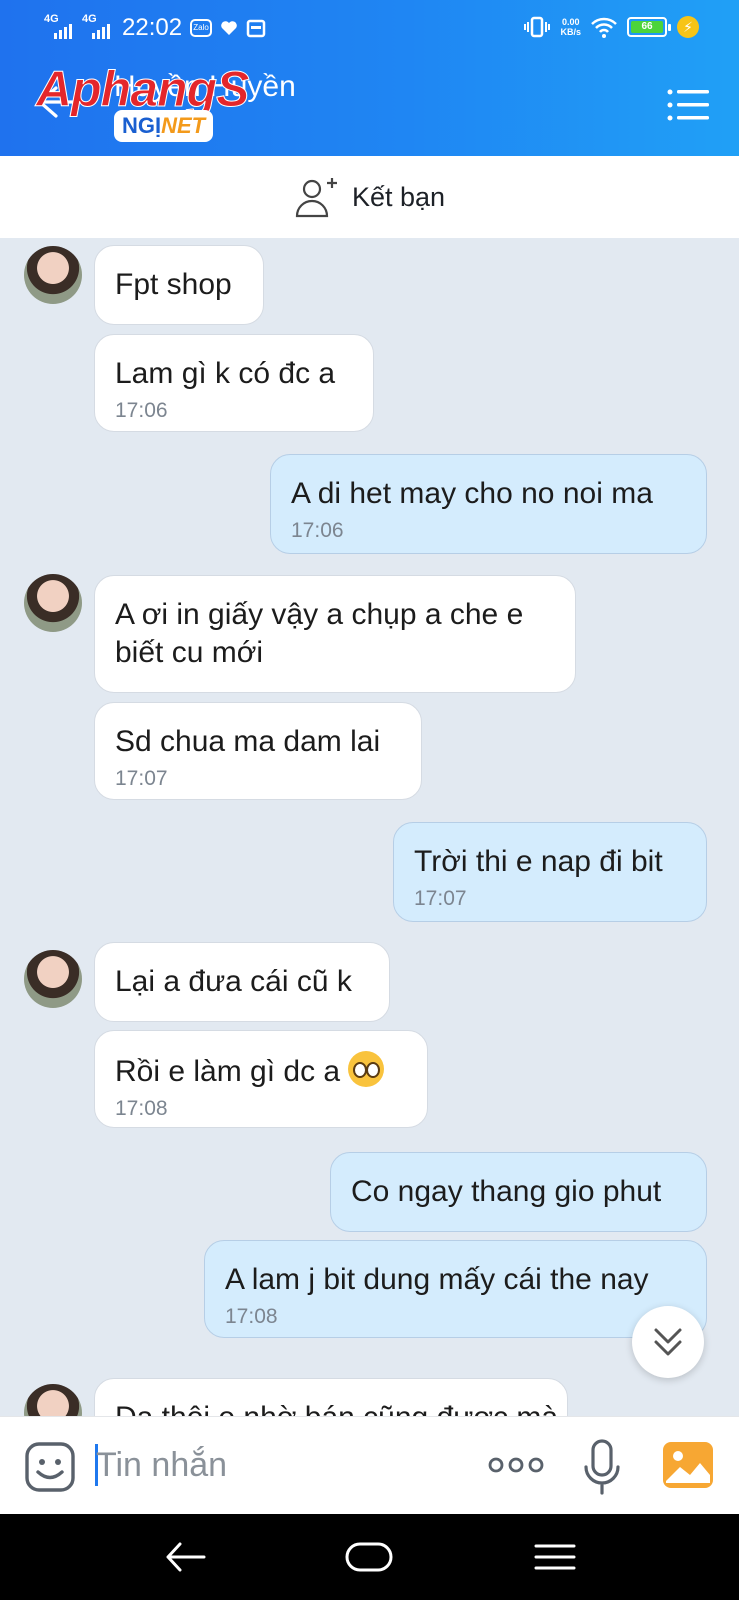  I want to click on network-speed: 0.00 KB/s, so click(570, 27).